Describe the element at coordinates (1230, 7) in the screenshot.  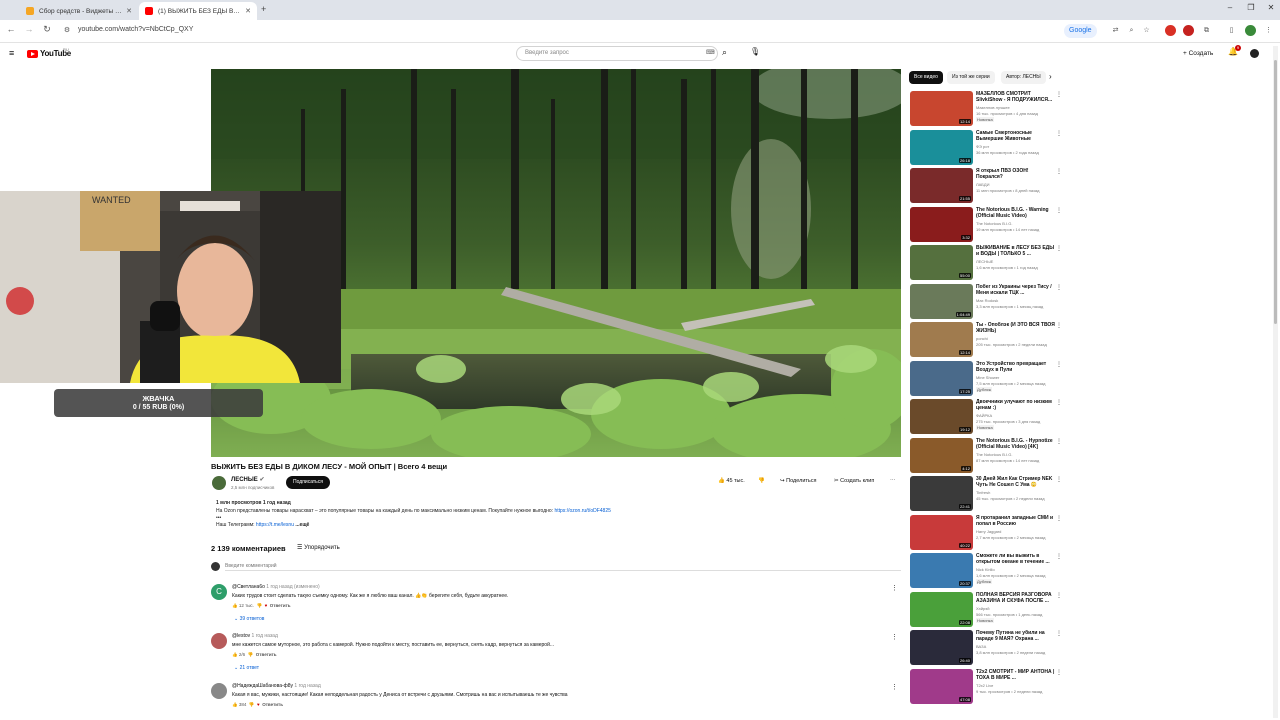
I see `minimize-button: –` at that location.